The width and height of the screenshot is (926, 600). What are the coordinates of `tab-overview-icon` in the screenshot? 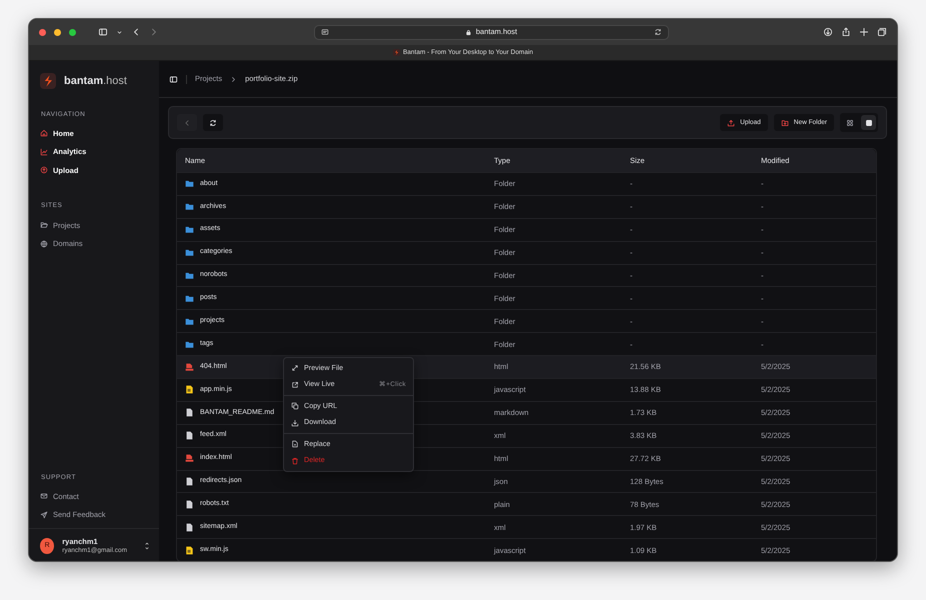 It's located at (882, 32).